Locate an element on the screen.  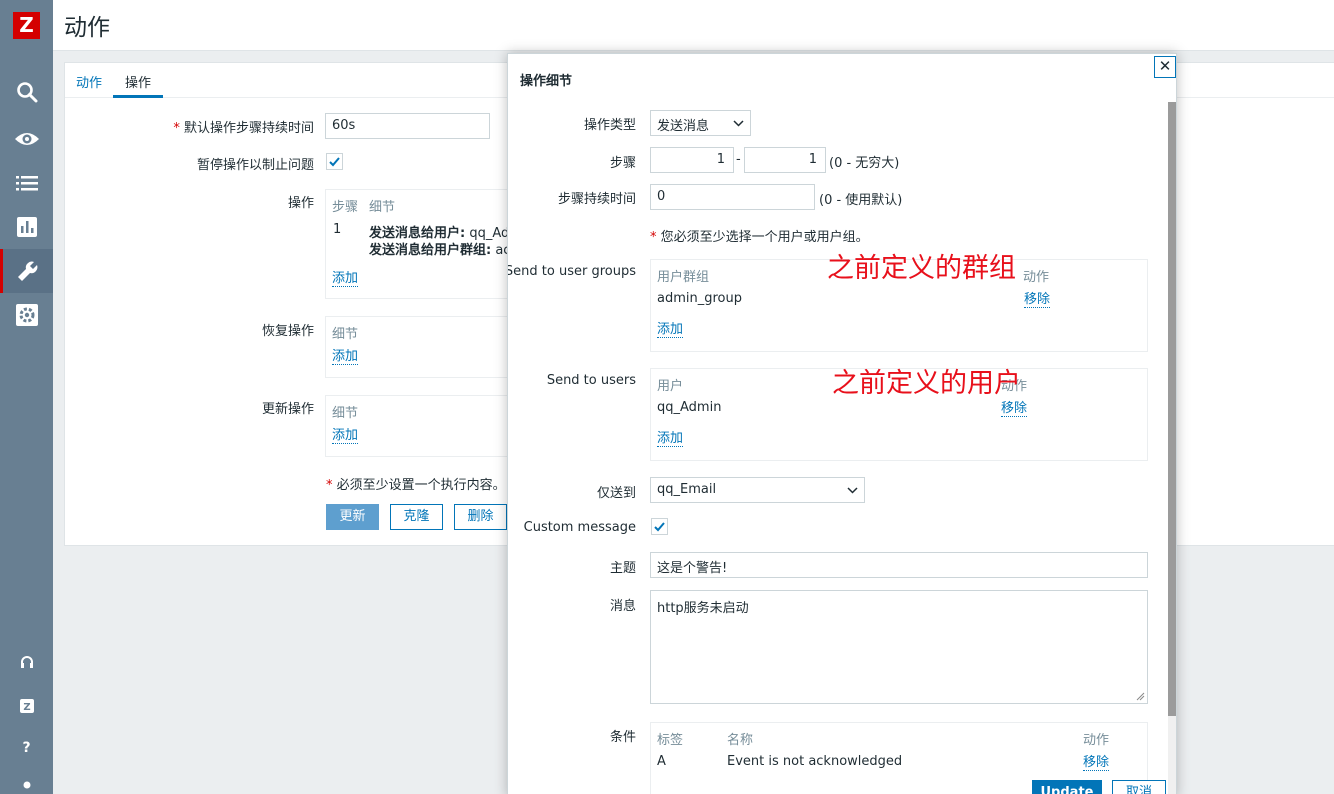
subject-input: 这是个警告! is located at coordinates (899, 565).